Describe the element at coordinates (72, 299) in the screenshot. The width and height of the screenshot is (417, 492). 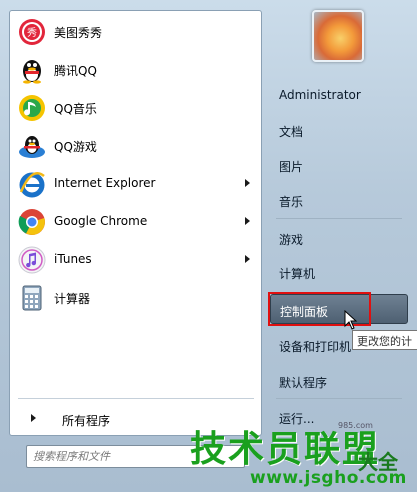
I see `program-label: 计算器` at that location.